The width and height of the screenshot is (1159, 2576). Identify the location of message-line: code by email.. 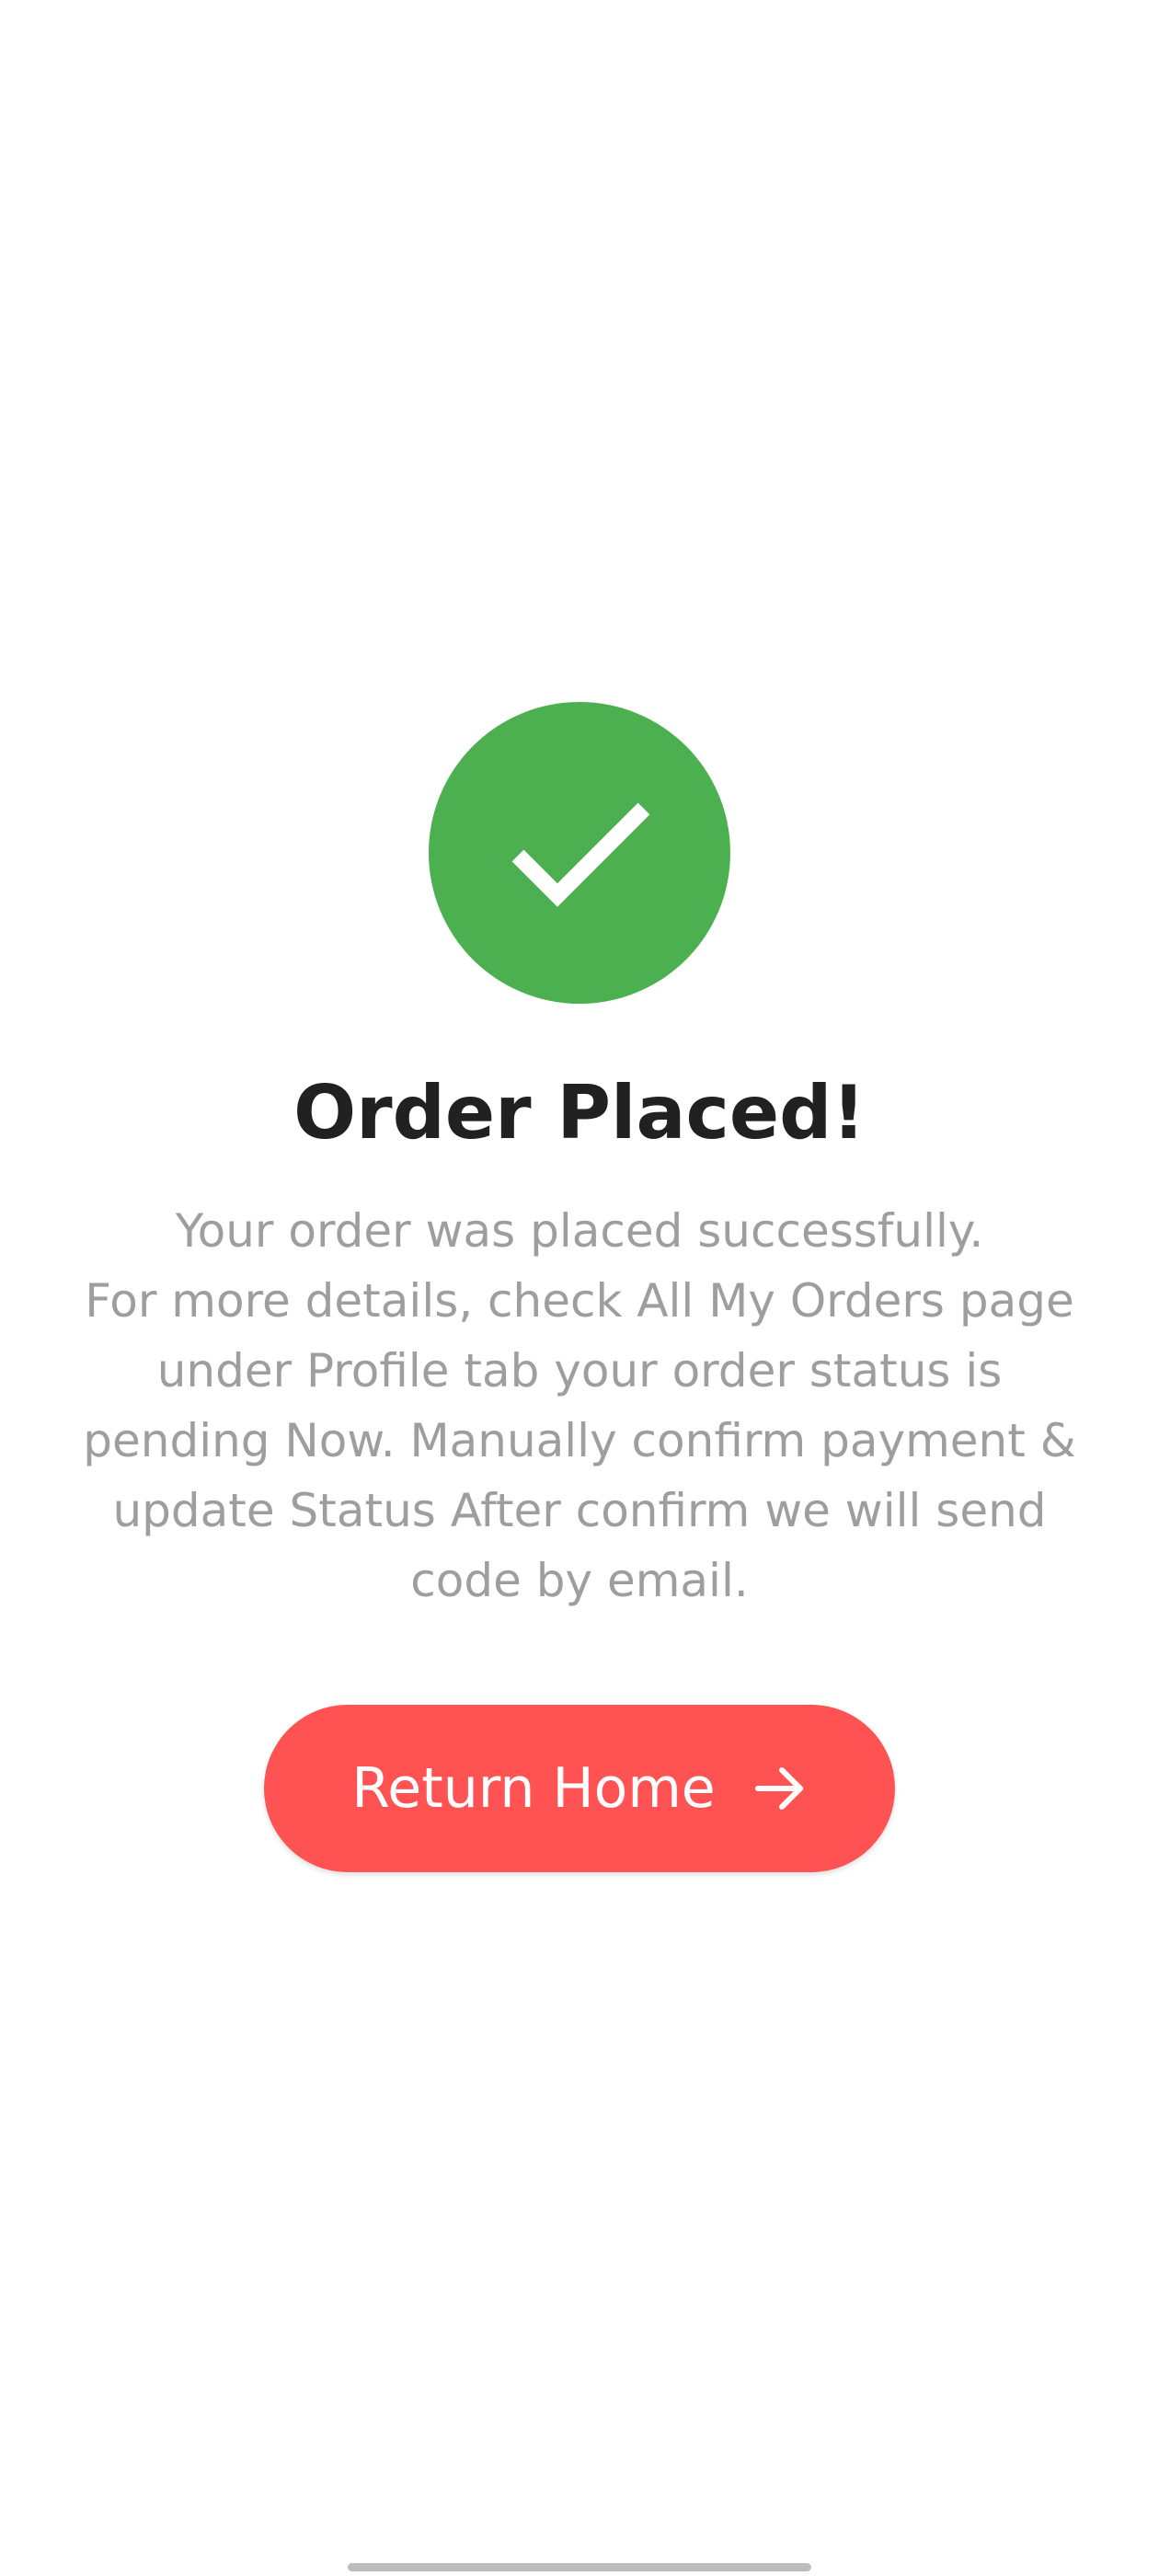
(579, 1580).